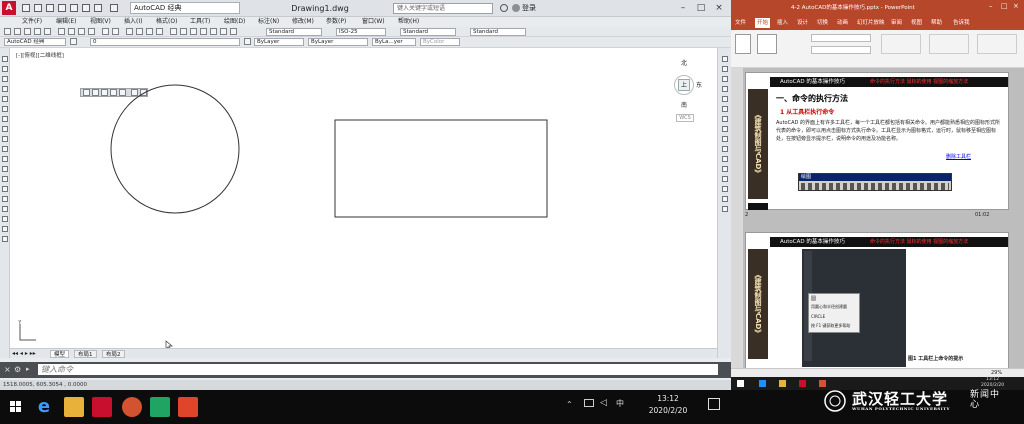  I want to click on menu-draw: 绘图(D), so click(234, 22).